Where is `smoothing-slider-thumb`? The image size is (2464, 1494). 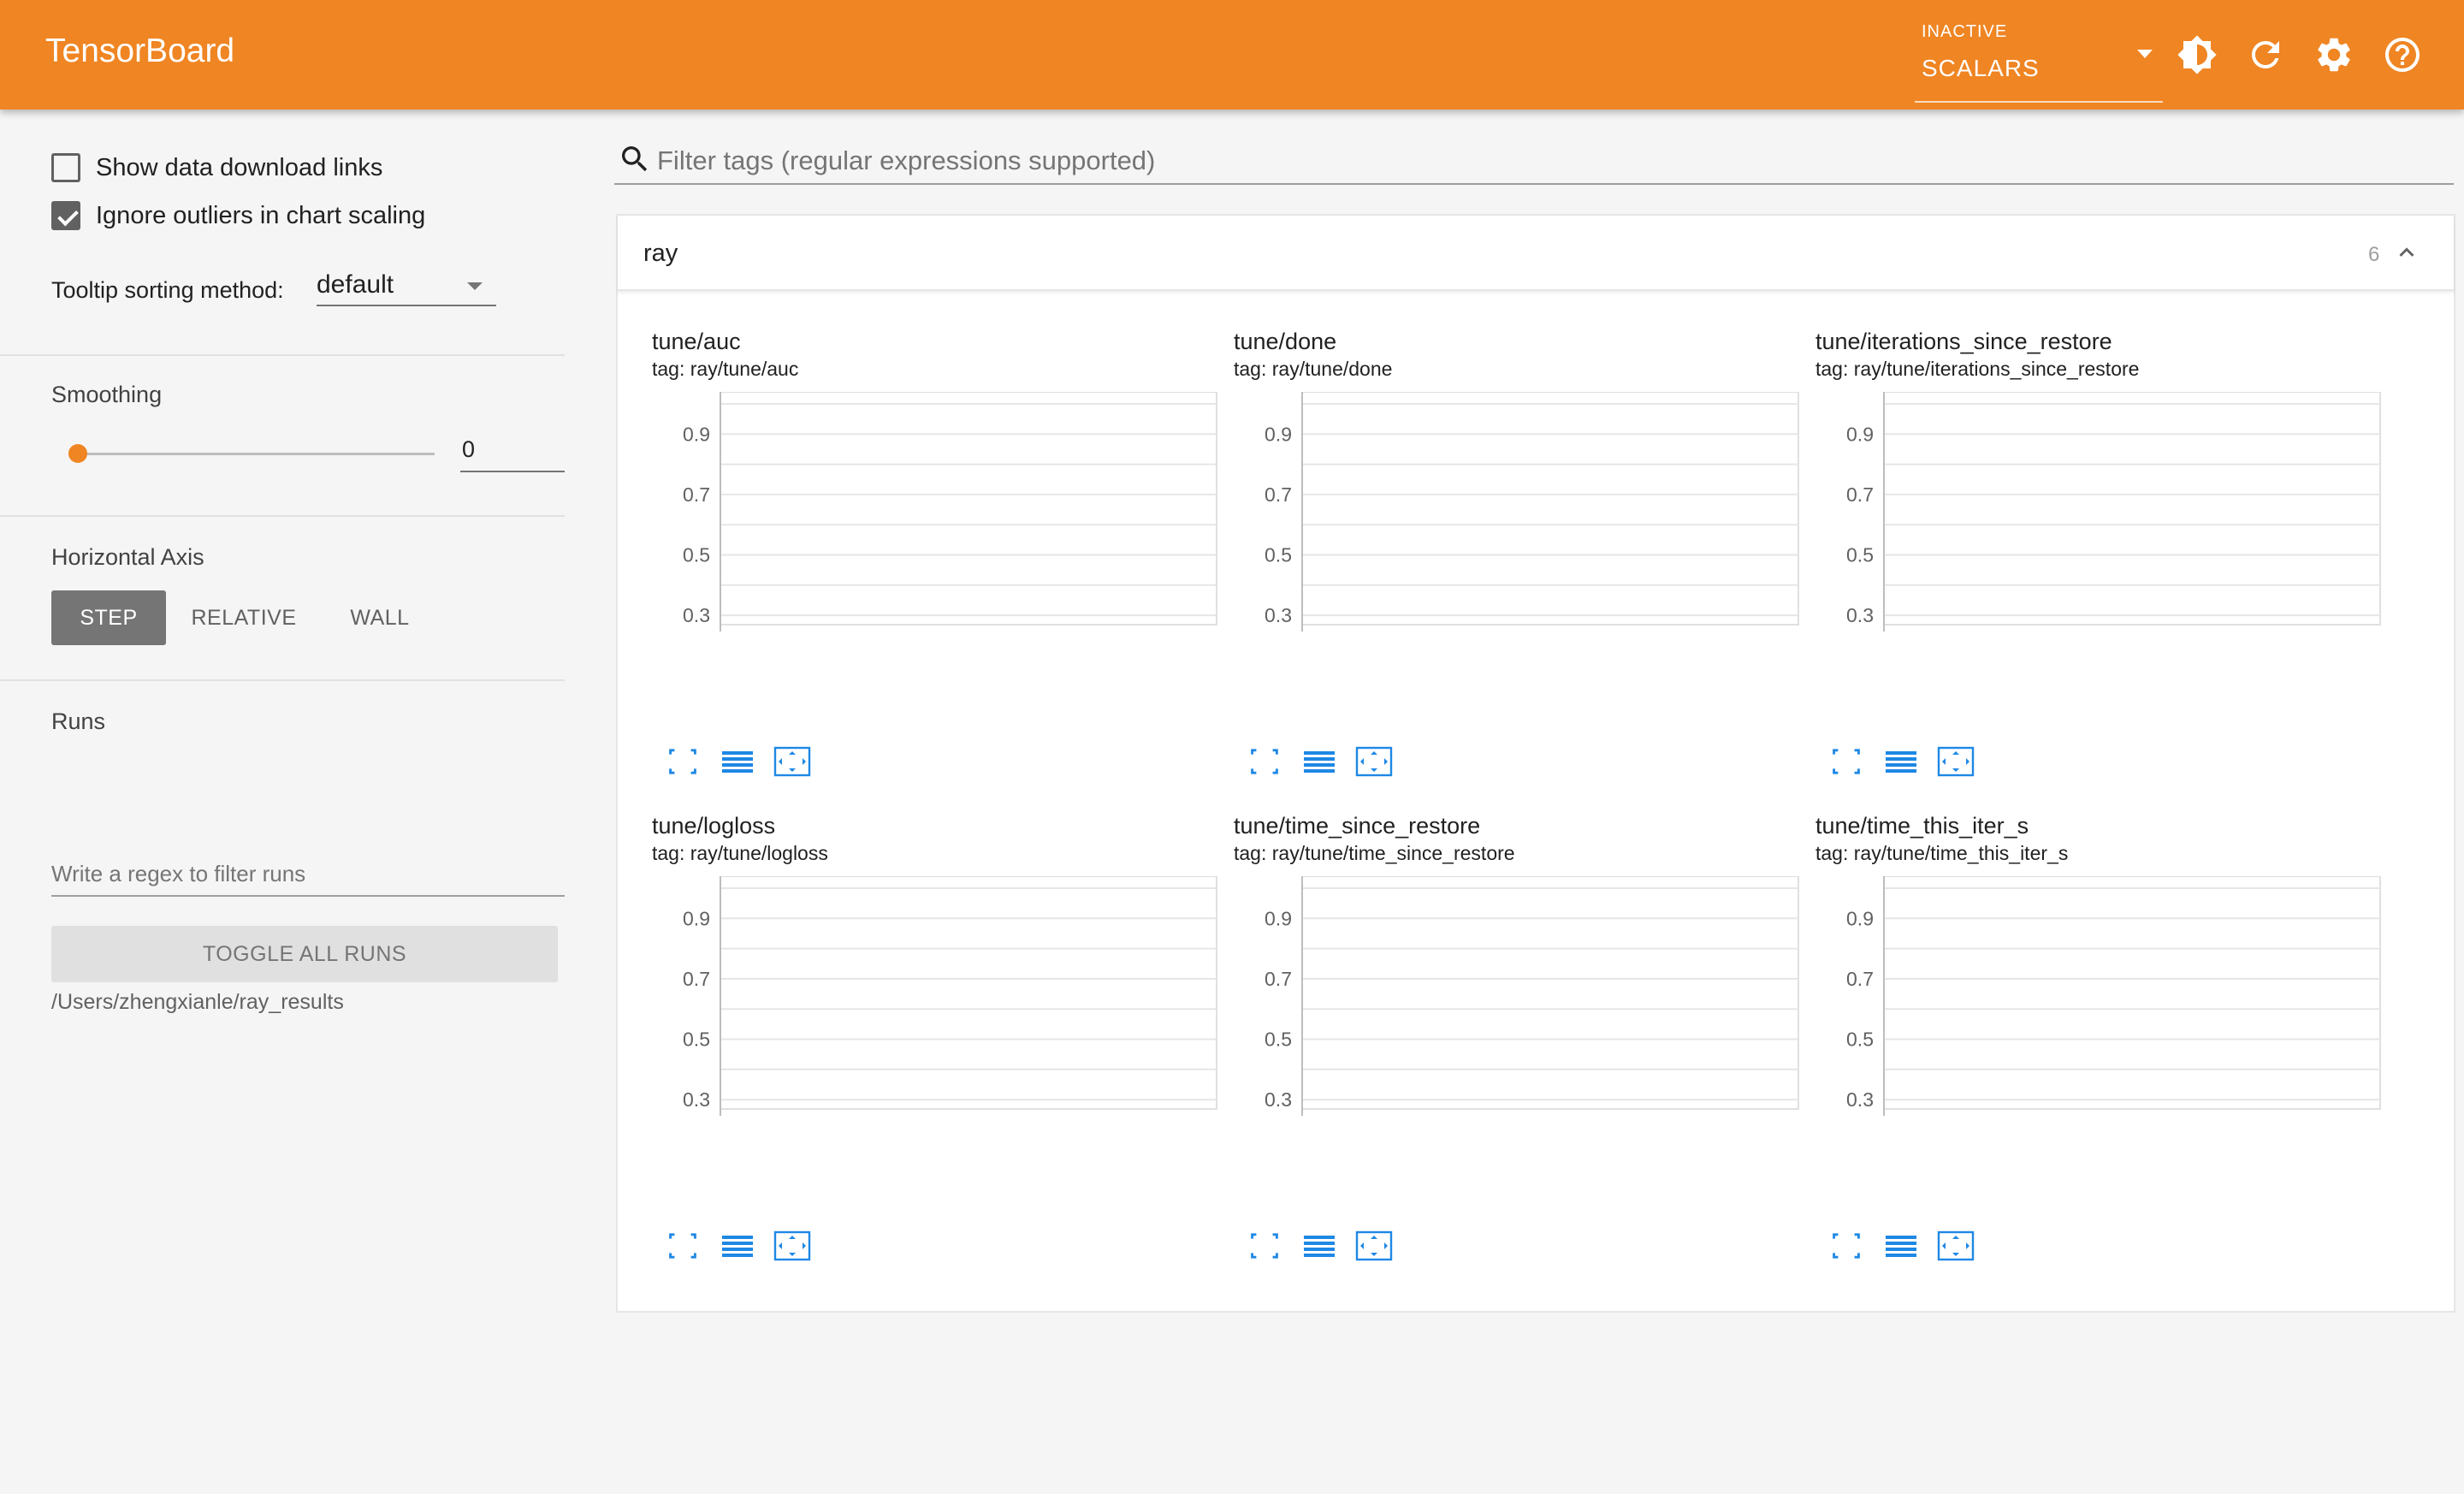 smoothing-slider-thumb is located at coordinates (77, 453).